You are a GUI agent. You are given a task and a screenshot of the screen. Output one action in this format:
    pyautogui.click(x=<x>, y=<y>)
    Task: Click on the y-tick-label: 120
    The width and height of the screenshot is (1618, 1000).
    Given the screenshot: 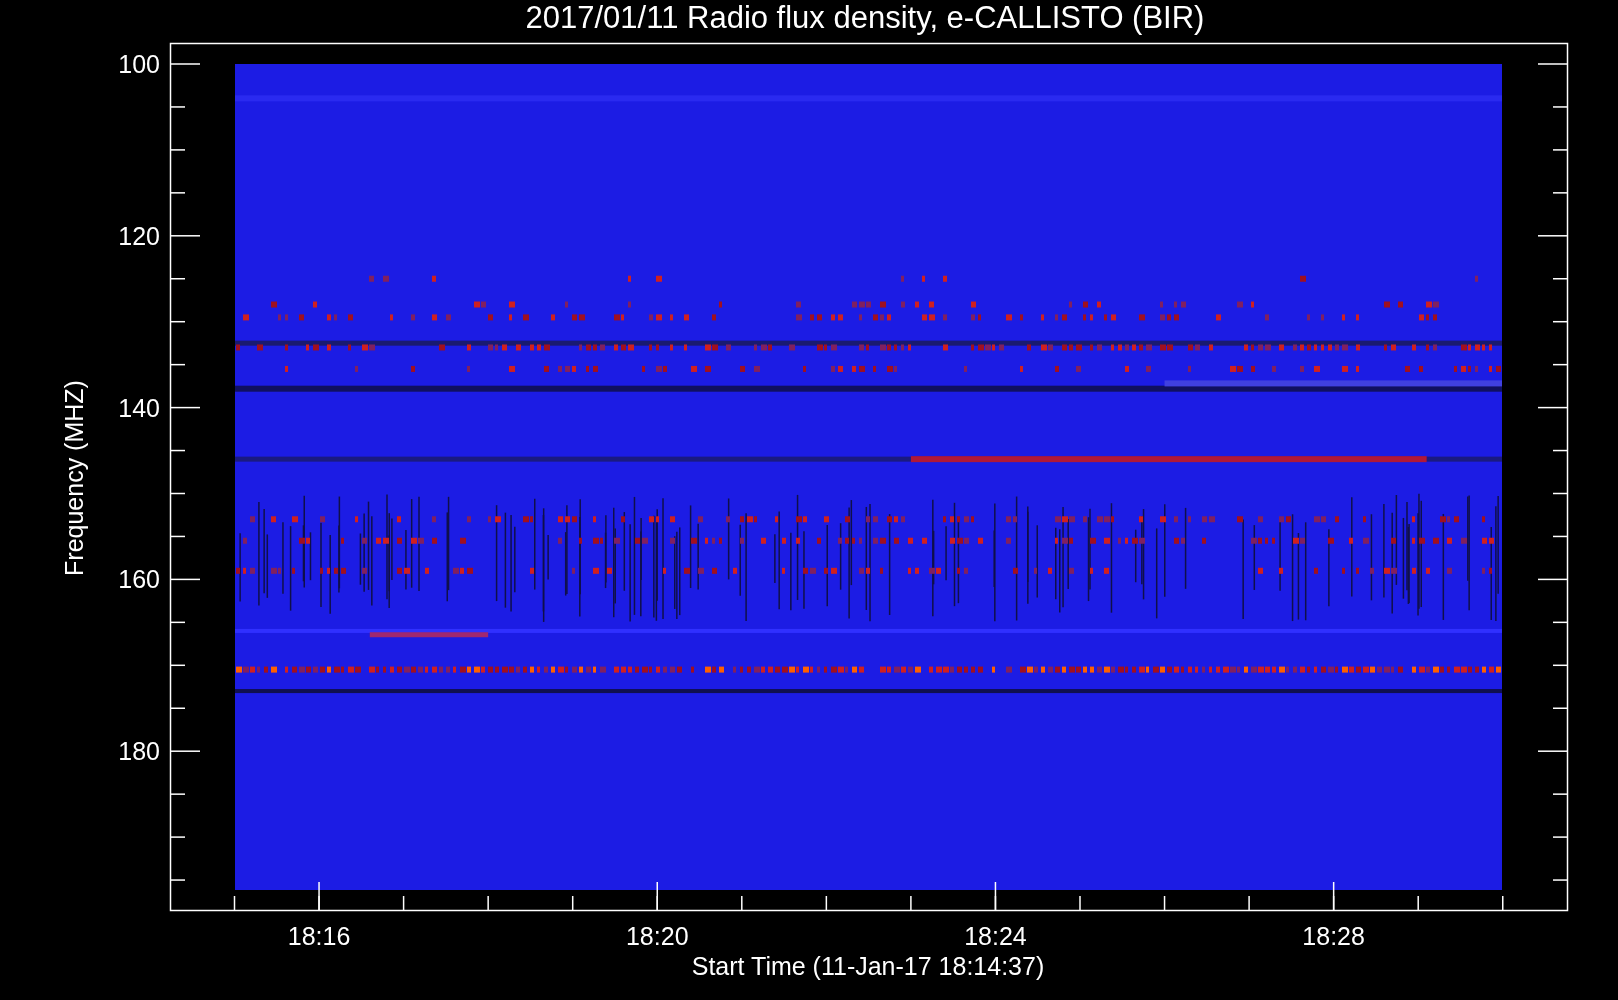 What is the action you would take?
    pyautogui.click(x=139, y=235)
    